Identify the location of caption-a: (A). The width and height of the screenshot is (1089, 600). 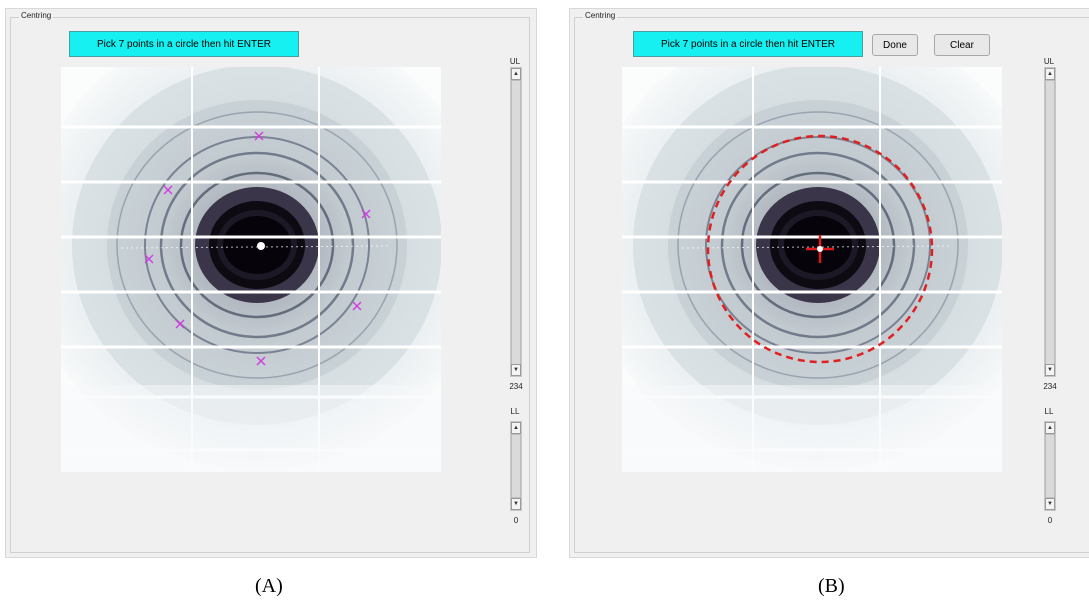
(269, 586).